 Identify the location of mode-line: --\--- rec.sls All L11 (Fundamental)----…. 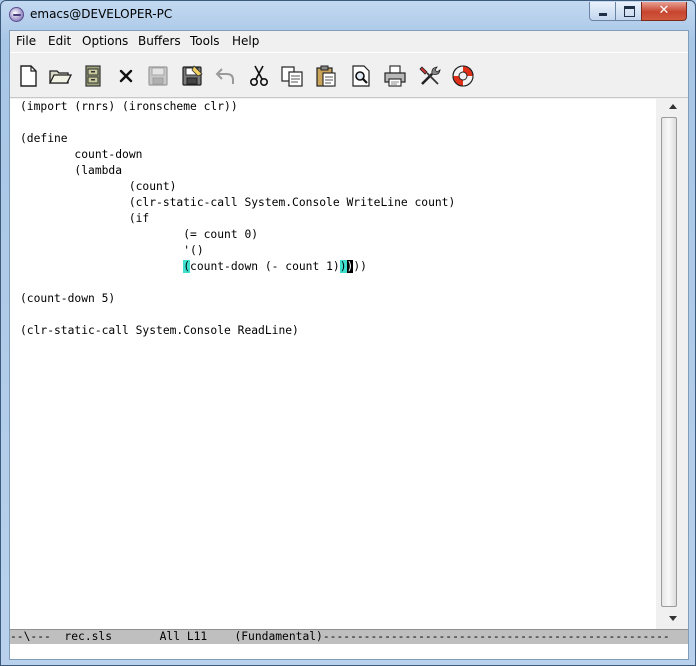
(349, 636).